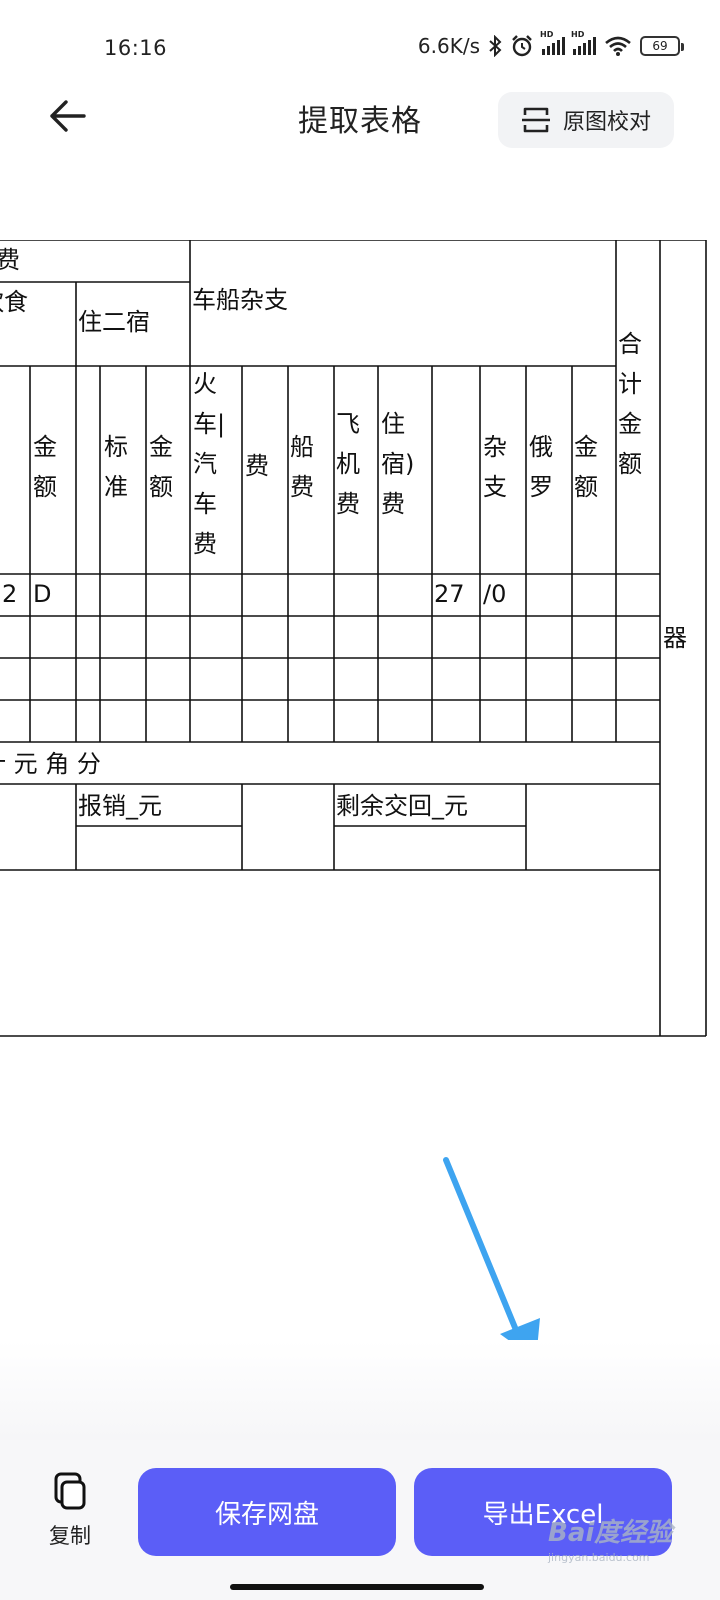 This screenshot has height=1600, width=720. Describe the element at coordinates (541, 467) in the screenshot. I see `cell-eluo: 俄 罗` at that location.